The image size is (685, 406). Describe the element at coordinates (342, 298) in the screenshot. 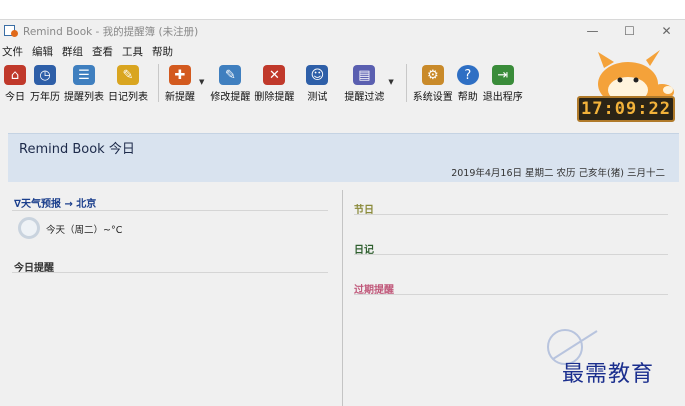

I see `pane-divider` at that location.